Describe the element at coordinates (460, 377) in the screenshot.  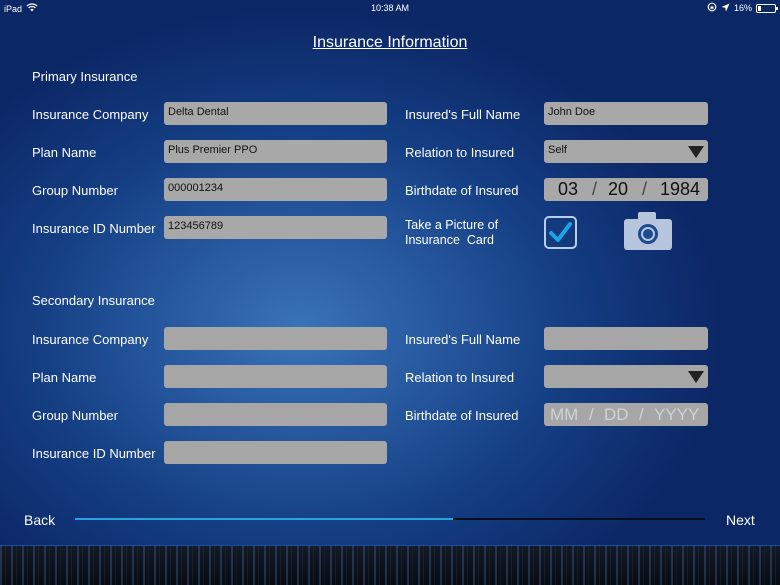
I see `secondary-relation-label: Relation to Insured` at that location.